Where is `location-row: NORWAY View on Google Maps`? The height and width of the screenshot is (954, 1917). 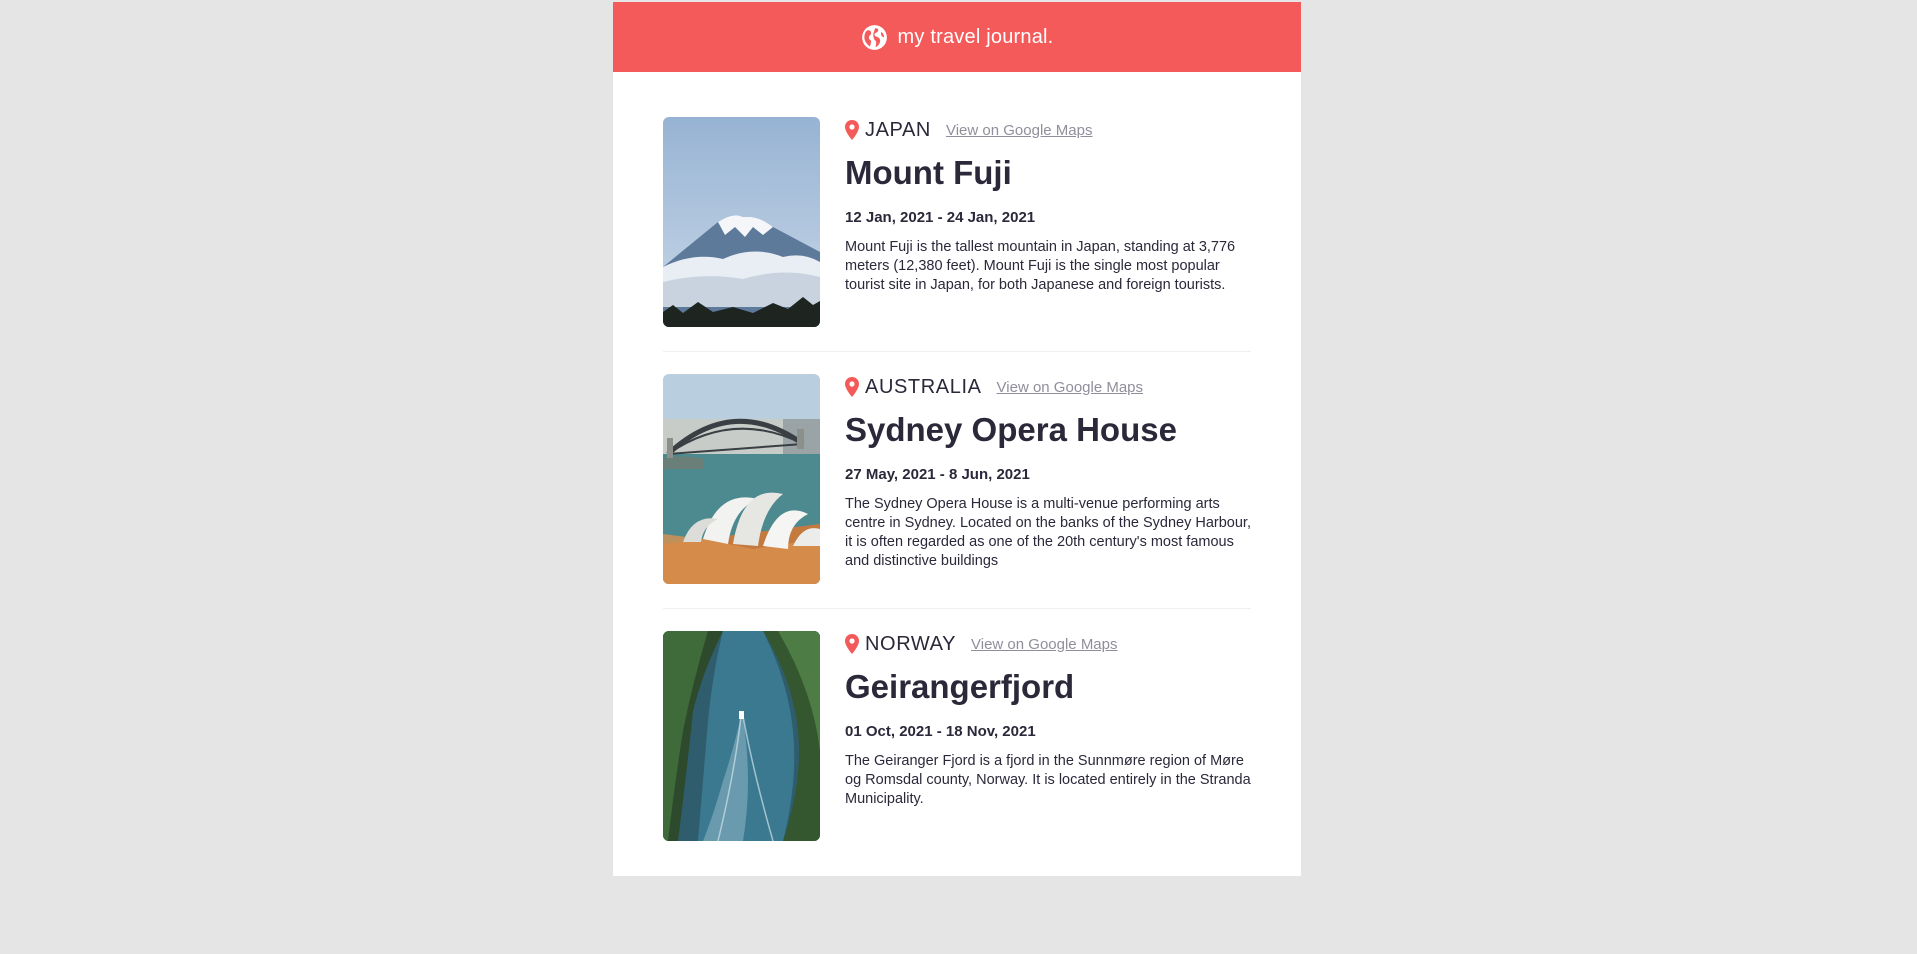
location-row: NORWAY View on Google Maps is located at coordinates (1048, 644).